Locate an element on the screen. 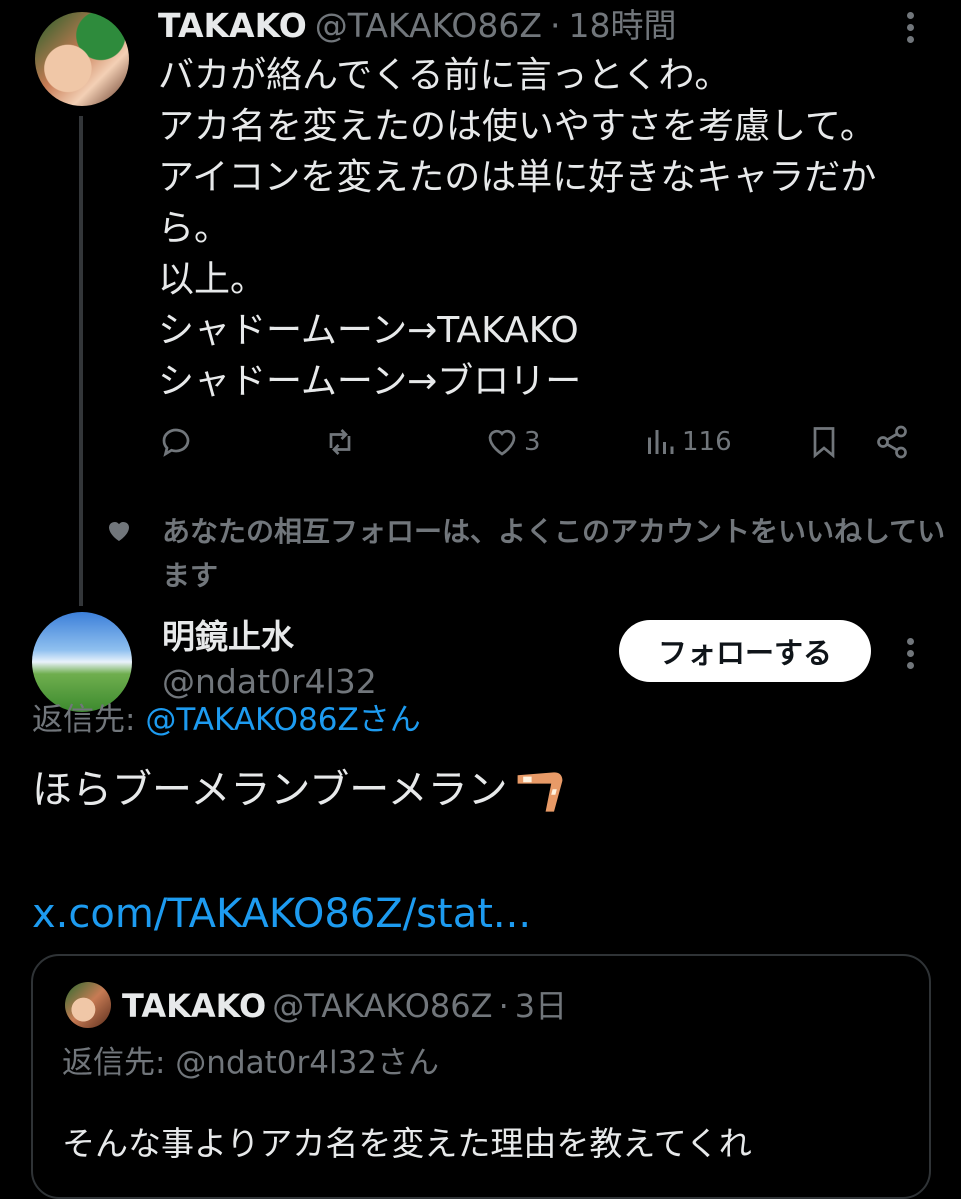  like-icon is located at coordinates (502, 442).